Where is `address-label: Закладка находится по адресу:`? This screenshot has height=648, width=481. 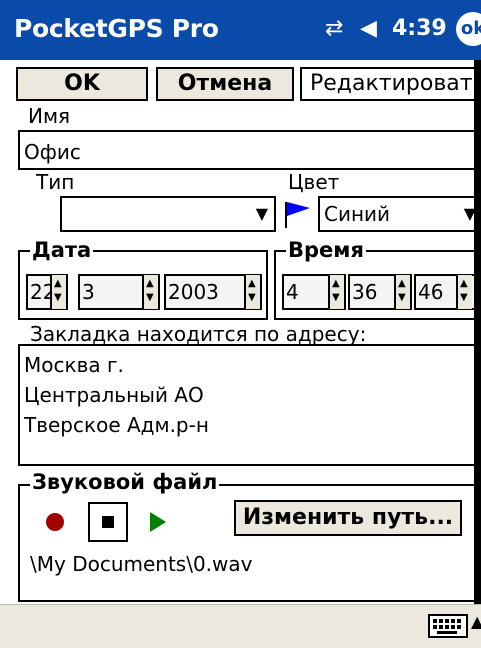
address-label: Закладка находится по адресу: is located at coordinates (198, 334).